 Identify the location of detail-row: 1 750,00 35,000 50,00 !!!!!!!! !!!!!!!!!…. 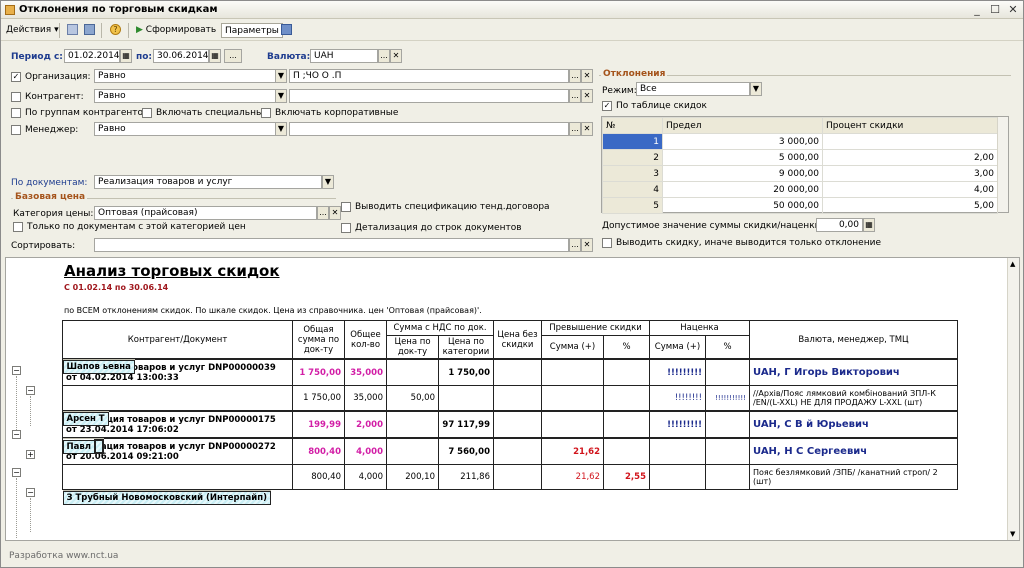
(510, 398).